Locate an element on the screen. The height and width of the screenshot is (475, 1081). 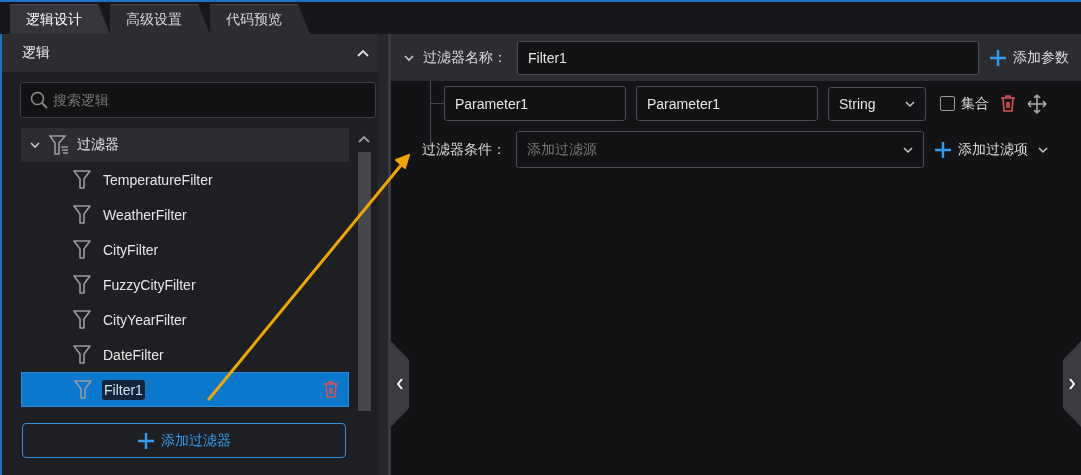
add-filter-button: 添加过滤器 is located at coordinates (184, 440).